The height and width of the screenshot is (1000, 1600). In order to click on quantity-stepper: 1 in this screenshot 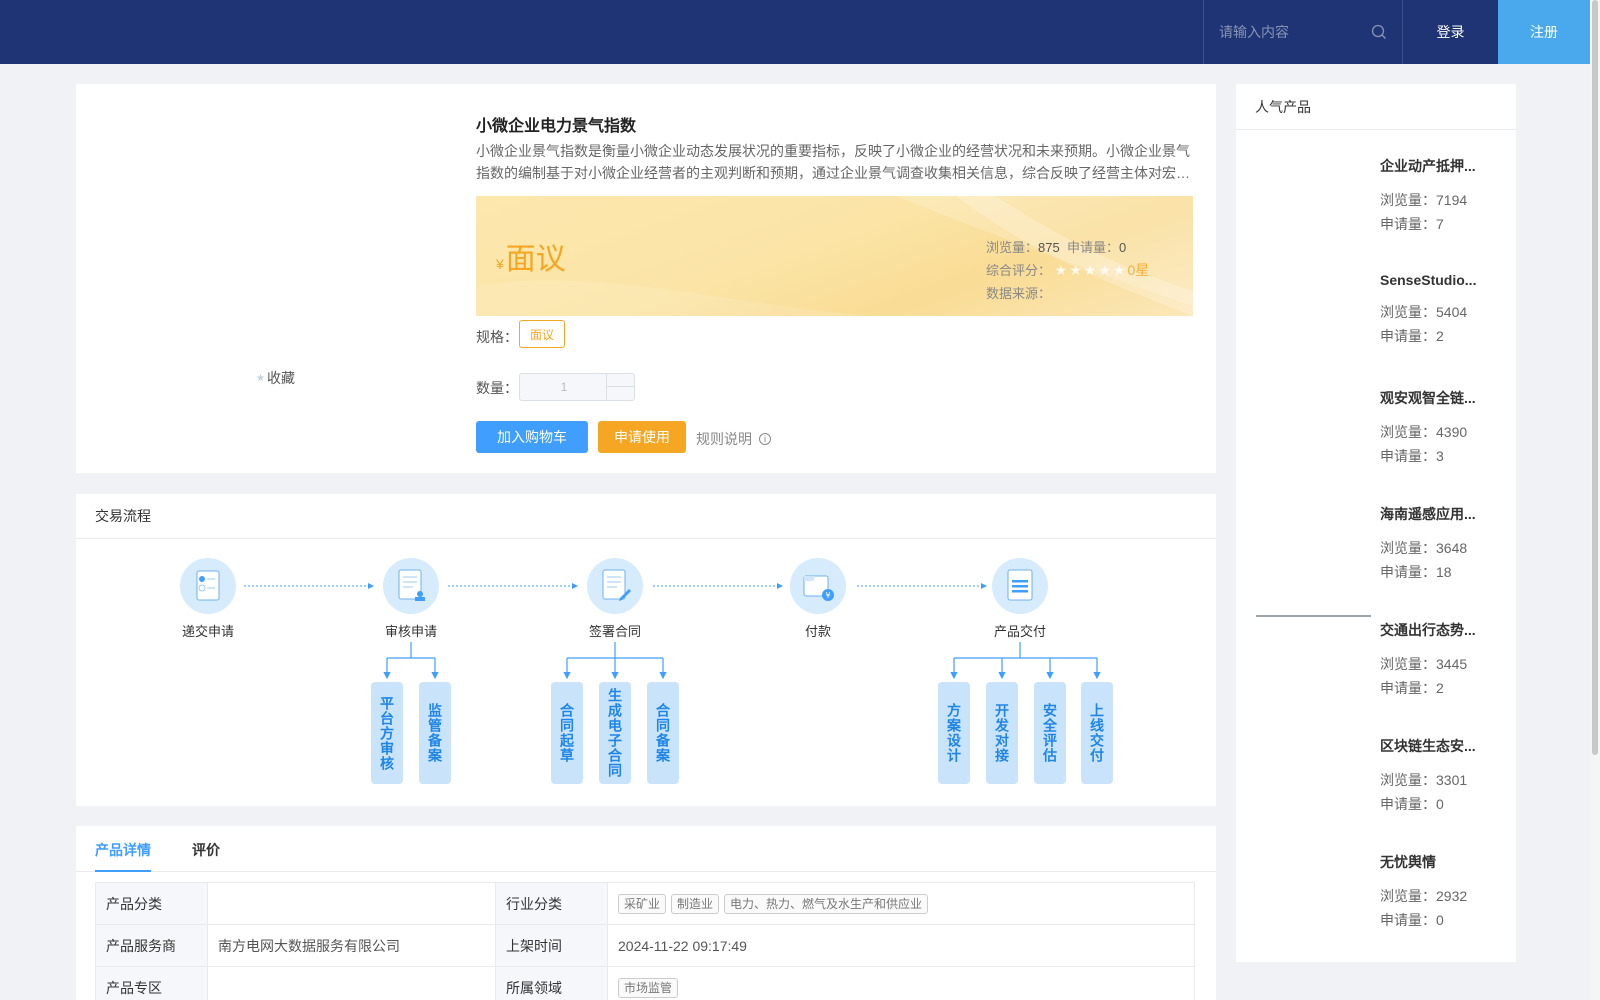, I will do `click(577, 387)`.